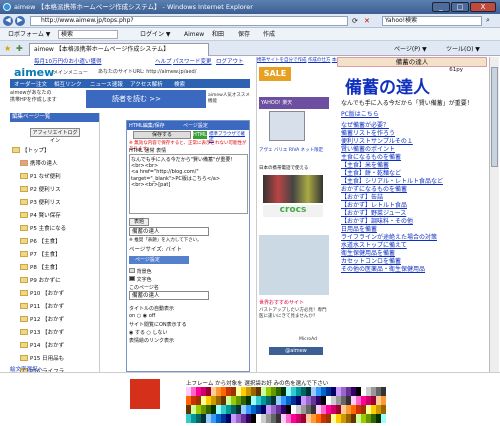 Image resolution: width=500 pixels, height=426 pixels. What do you see at coordinates (195, 125) in the screenshot?
I see `tab-page-settings: ページ設定` at bounding box center [195, 125].